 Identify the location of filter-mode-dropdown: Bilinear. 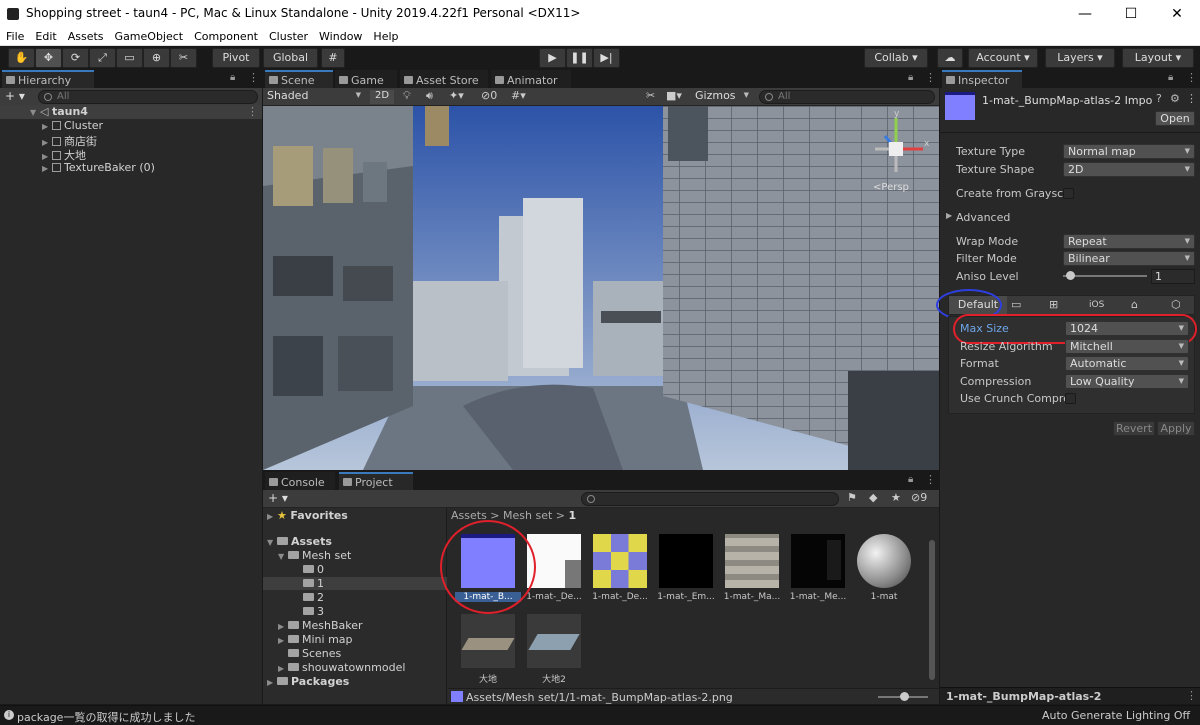
(1129, 258).